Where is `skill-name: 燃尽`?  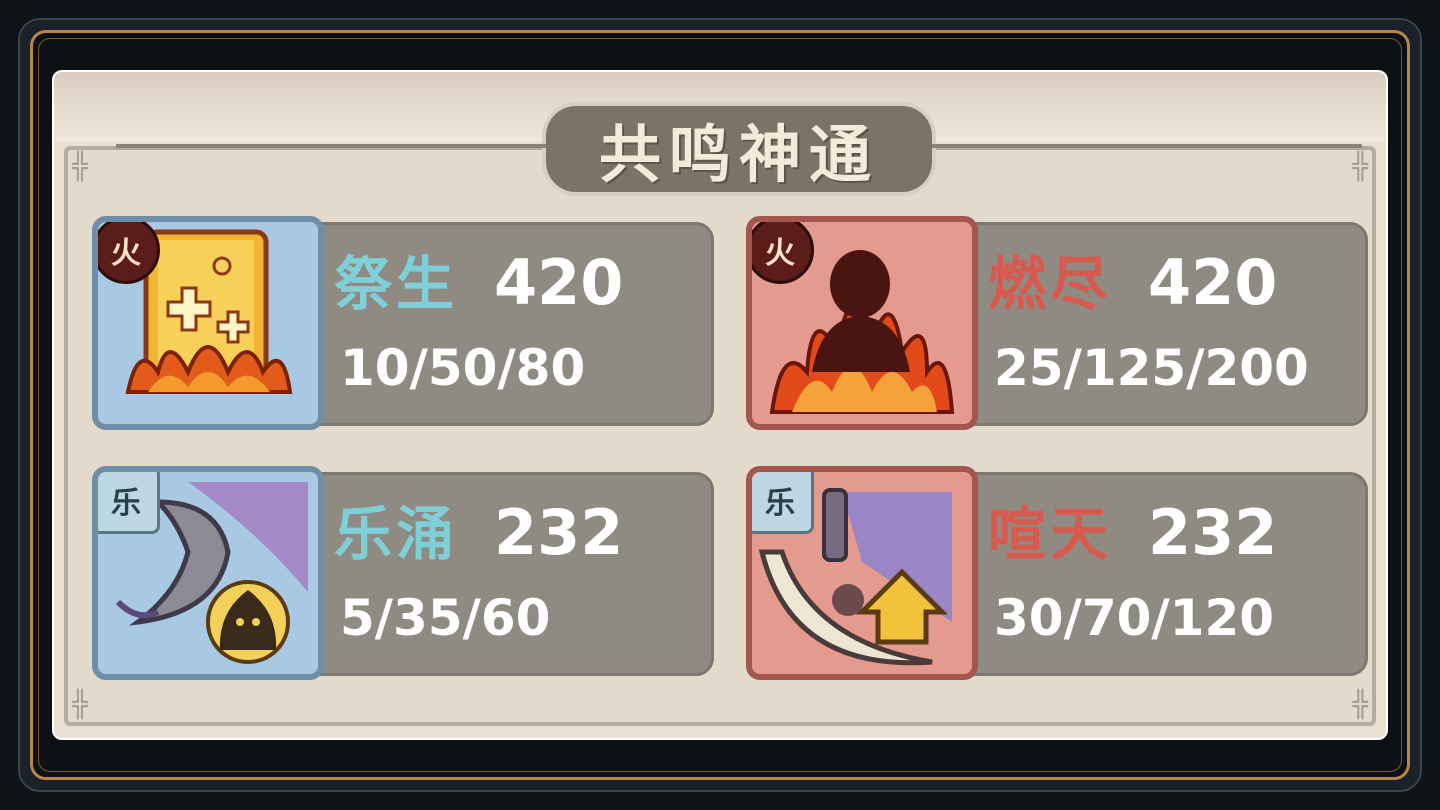 skill-name: 燃尽 is located at coordinates (1050, 284).